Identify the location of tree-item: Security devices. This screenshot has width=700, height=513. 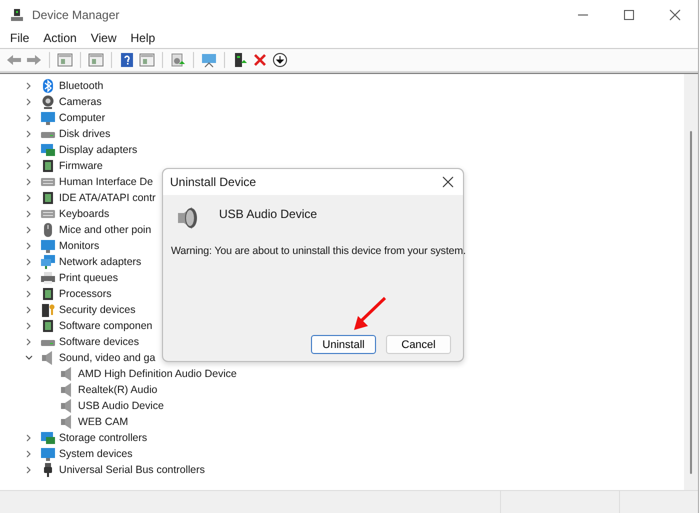
(97, 310).